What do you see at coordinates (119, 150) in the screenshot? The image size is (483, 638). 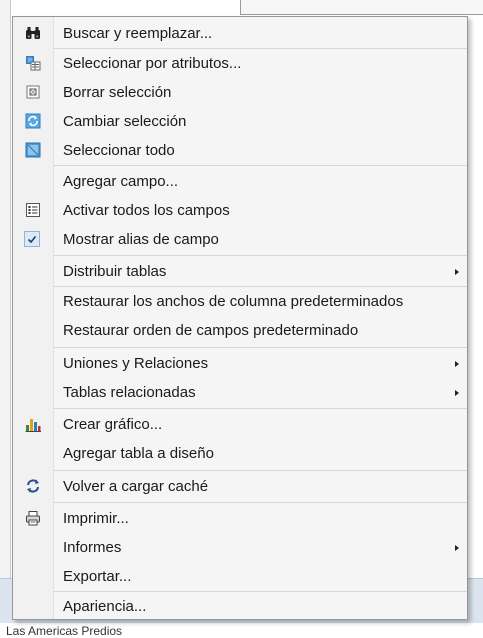 I see `menu-item-label: Seleccionar todo` at bounding box center [119, 150].